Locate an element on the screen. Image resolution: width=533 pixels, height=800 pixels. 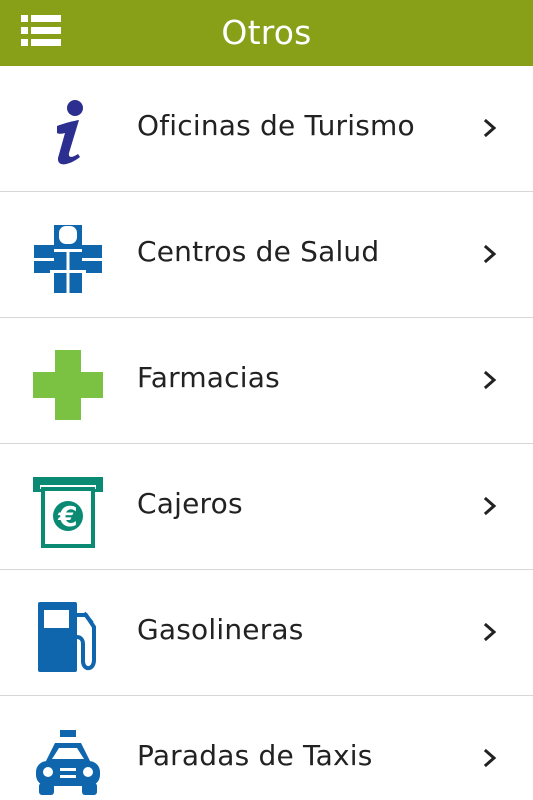
item-label: Farmacias is located at coordinates (208, 377).